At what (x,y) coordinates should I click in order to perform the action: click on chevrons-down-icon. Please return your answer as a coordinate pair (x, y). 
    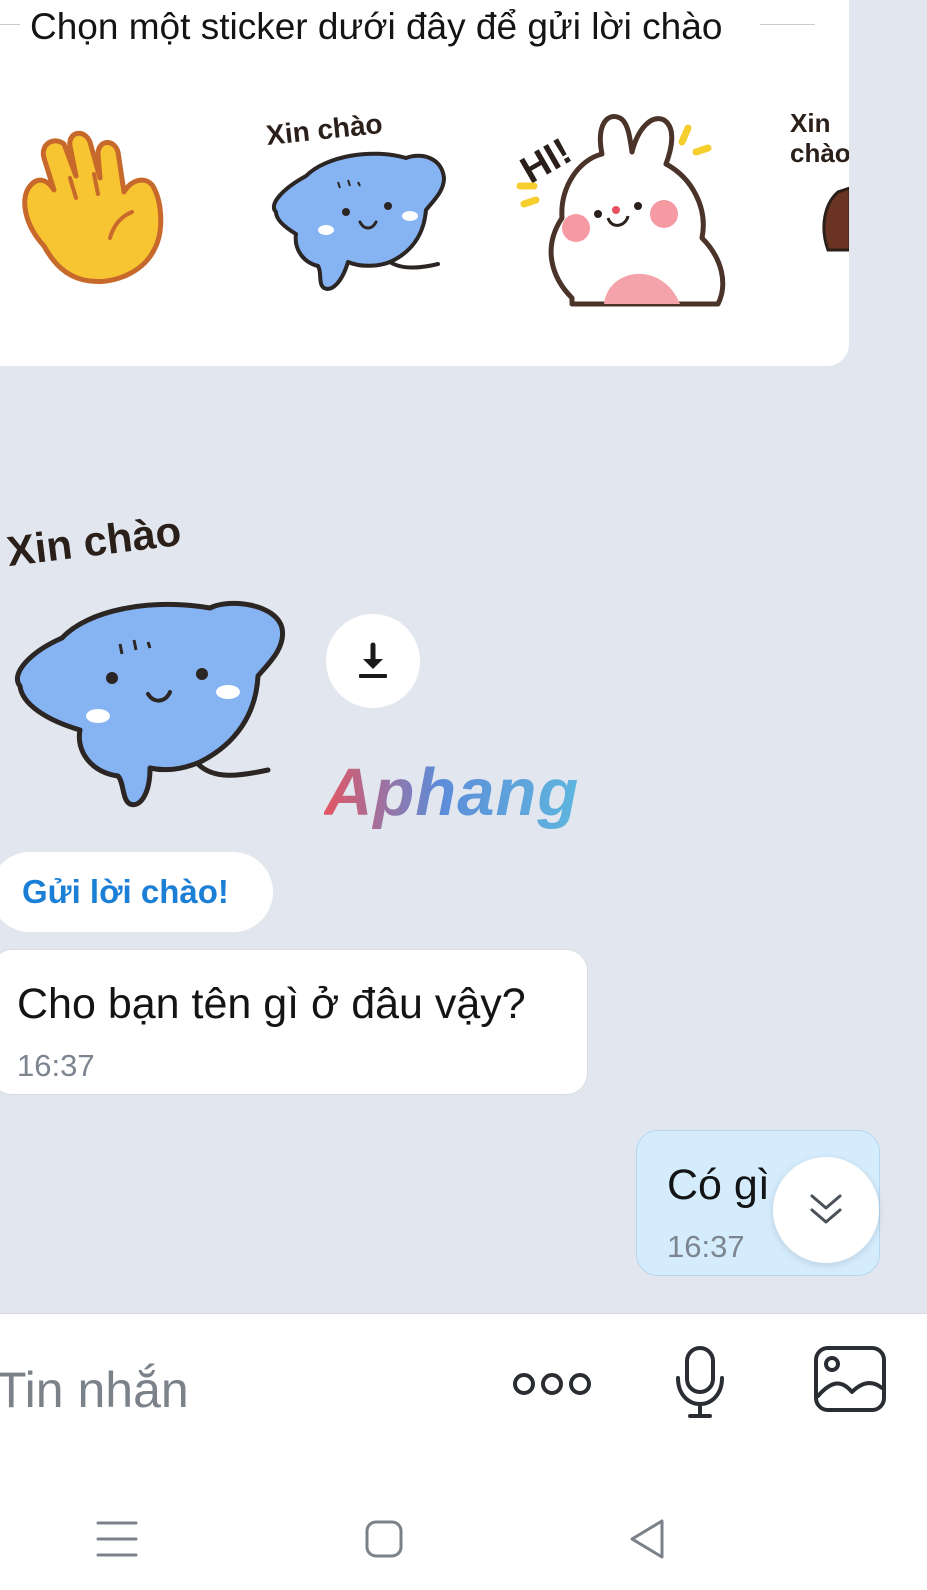
    Looking at the image, I should click on (826, 1209).